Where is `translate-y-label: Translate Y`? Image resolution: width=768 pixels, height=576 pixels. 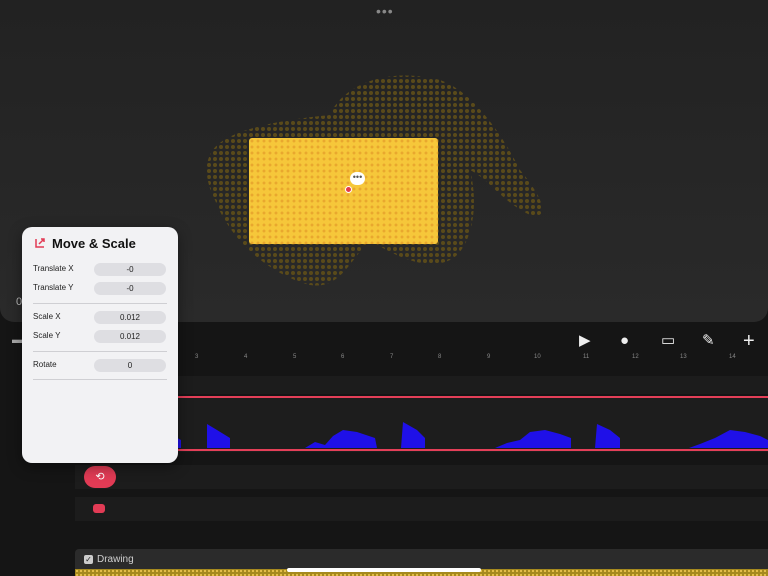 translate-y-label: Translate Y is located at coordinates (53, 287).